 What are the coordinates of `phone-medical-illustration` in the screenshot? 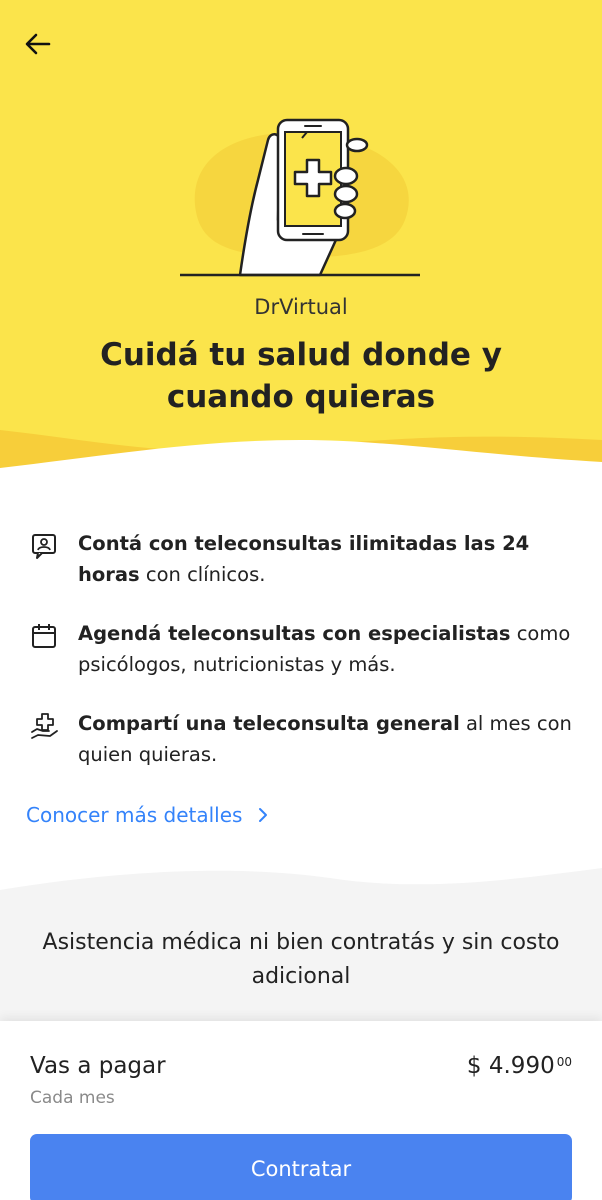 It's located at (300, 197).